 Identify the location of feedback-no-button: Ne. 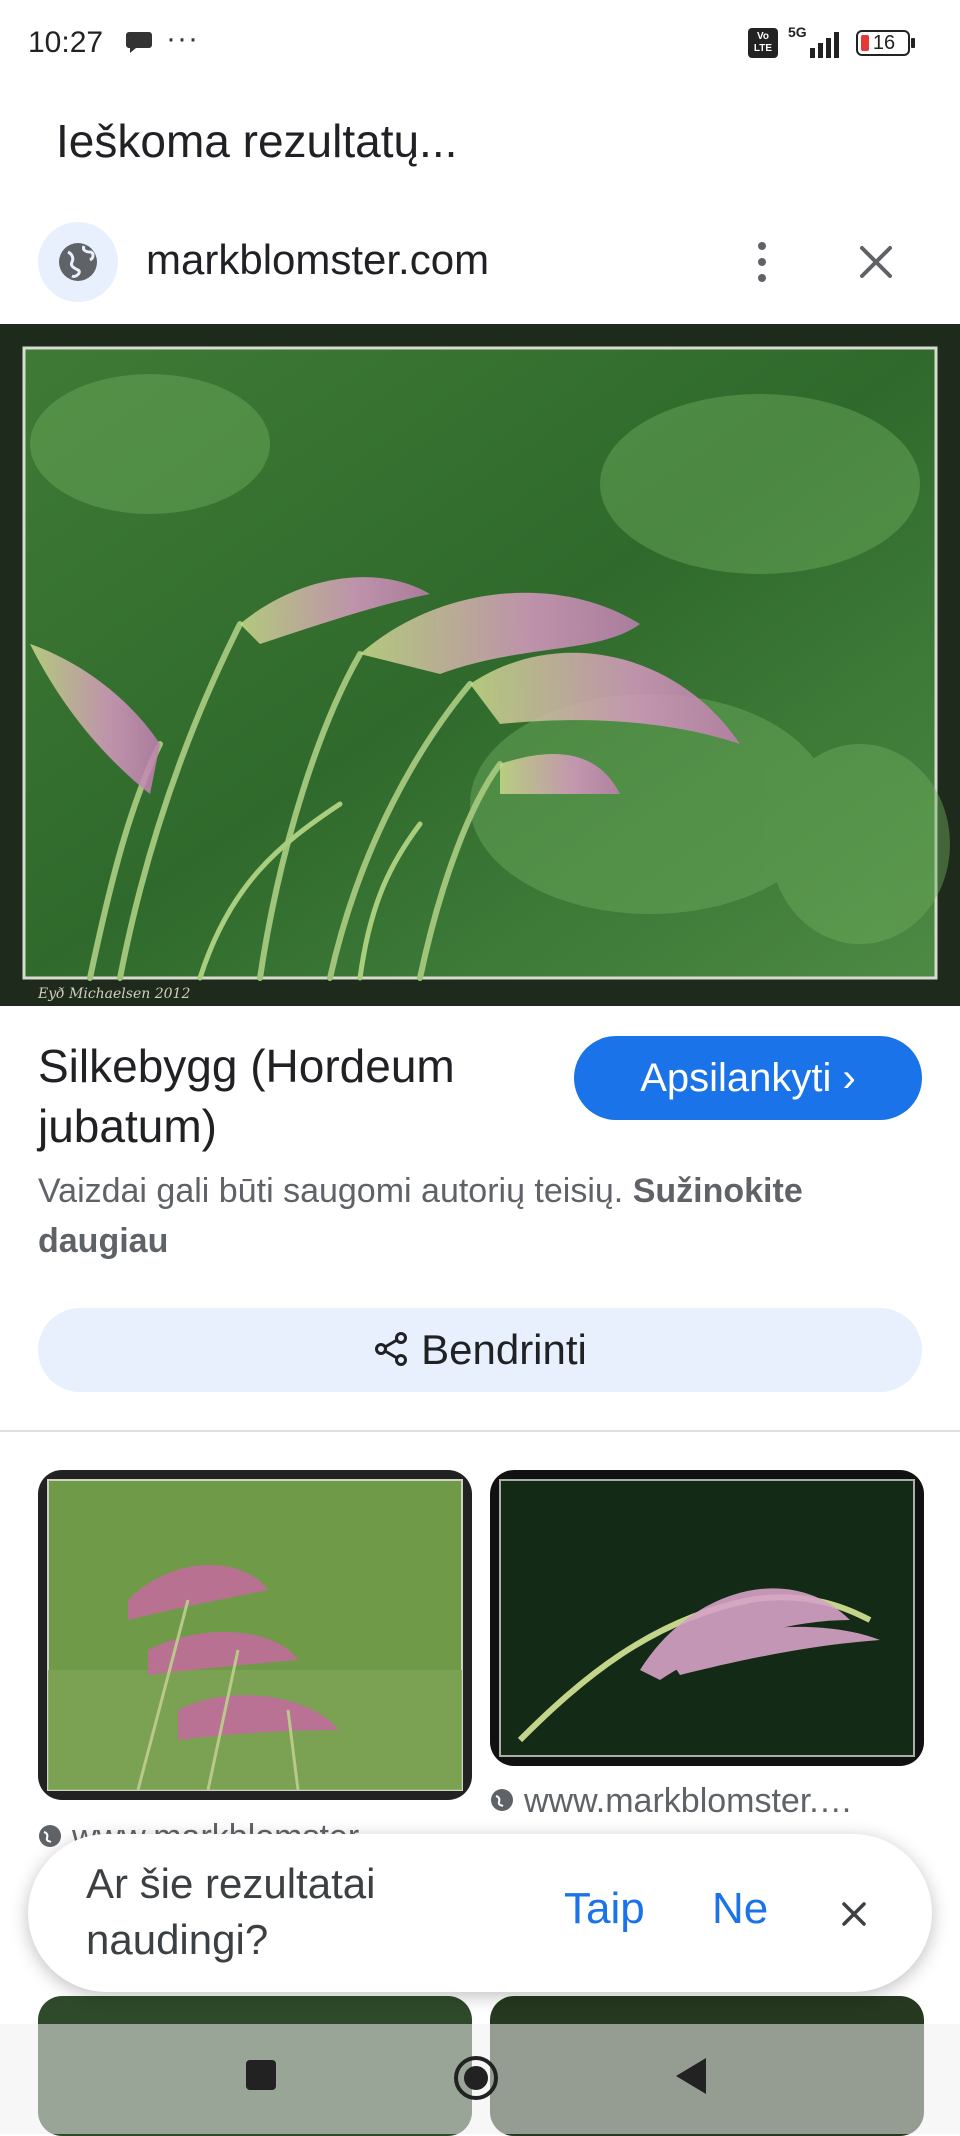
(740, 1909).